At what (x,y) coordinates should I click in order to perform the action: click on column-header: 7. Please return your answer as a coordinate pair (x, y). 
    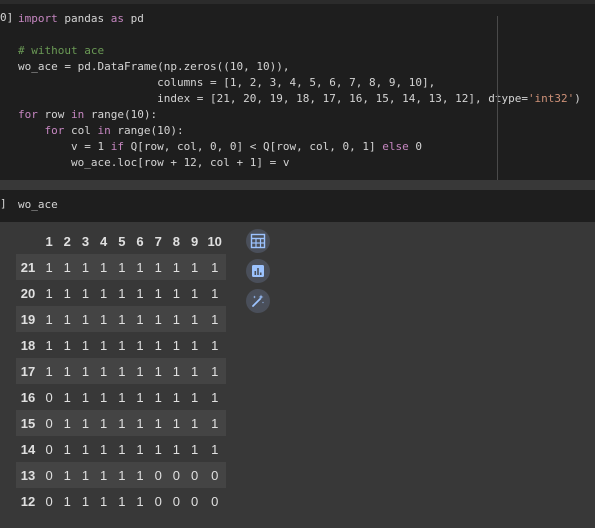
    Looking at the image, I should click on (158, 241).